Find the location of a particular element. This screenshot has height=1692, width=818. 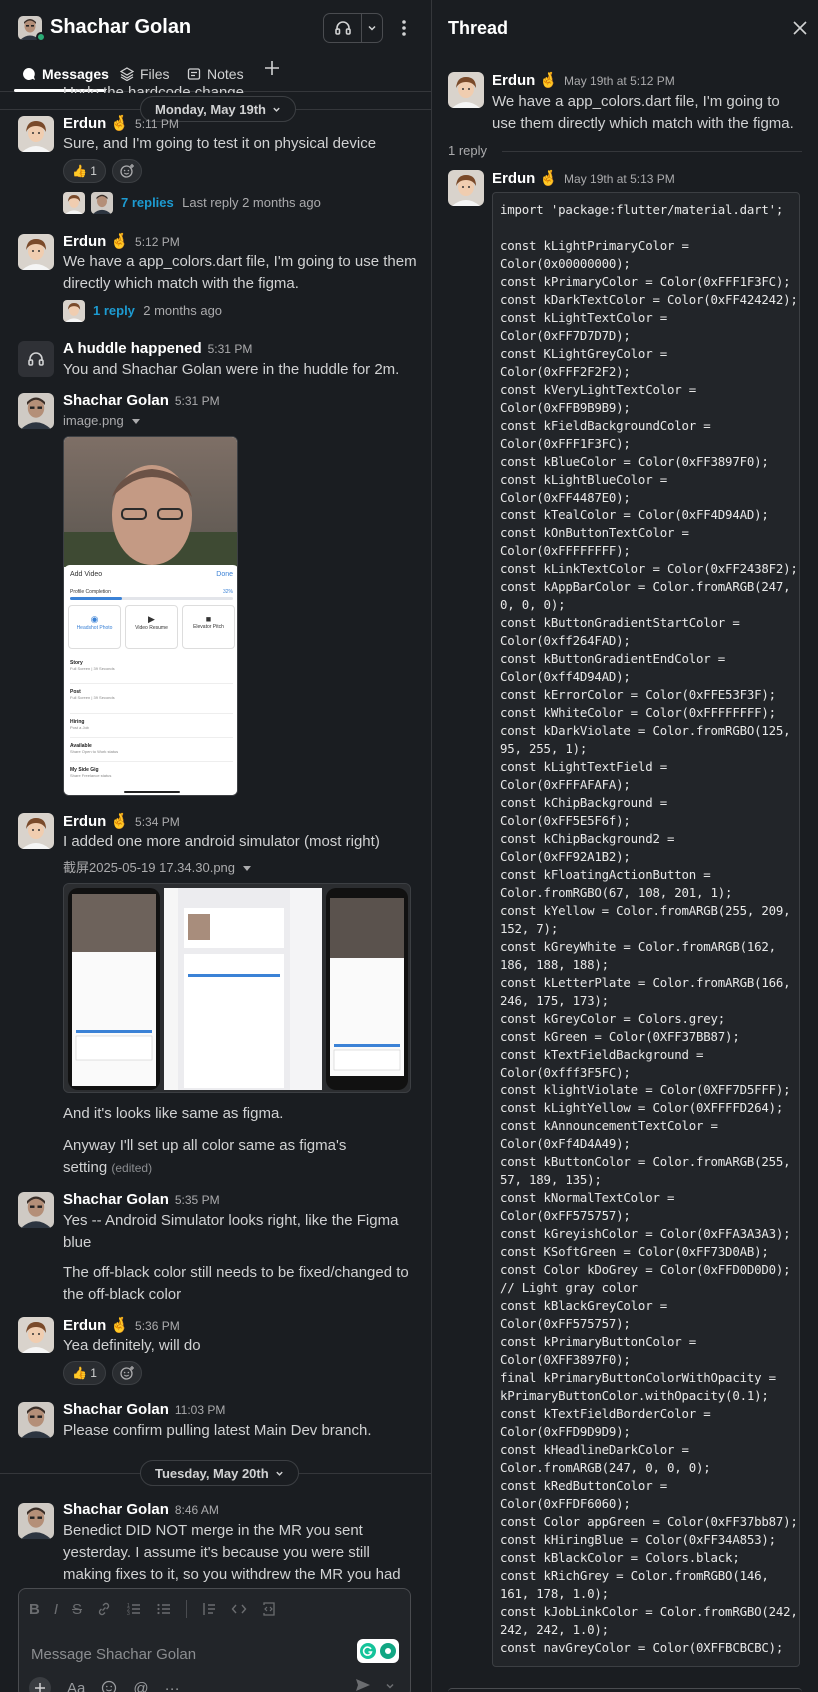

tab-files: Files is located at coordinates (145, 74).